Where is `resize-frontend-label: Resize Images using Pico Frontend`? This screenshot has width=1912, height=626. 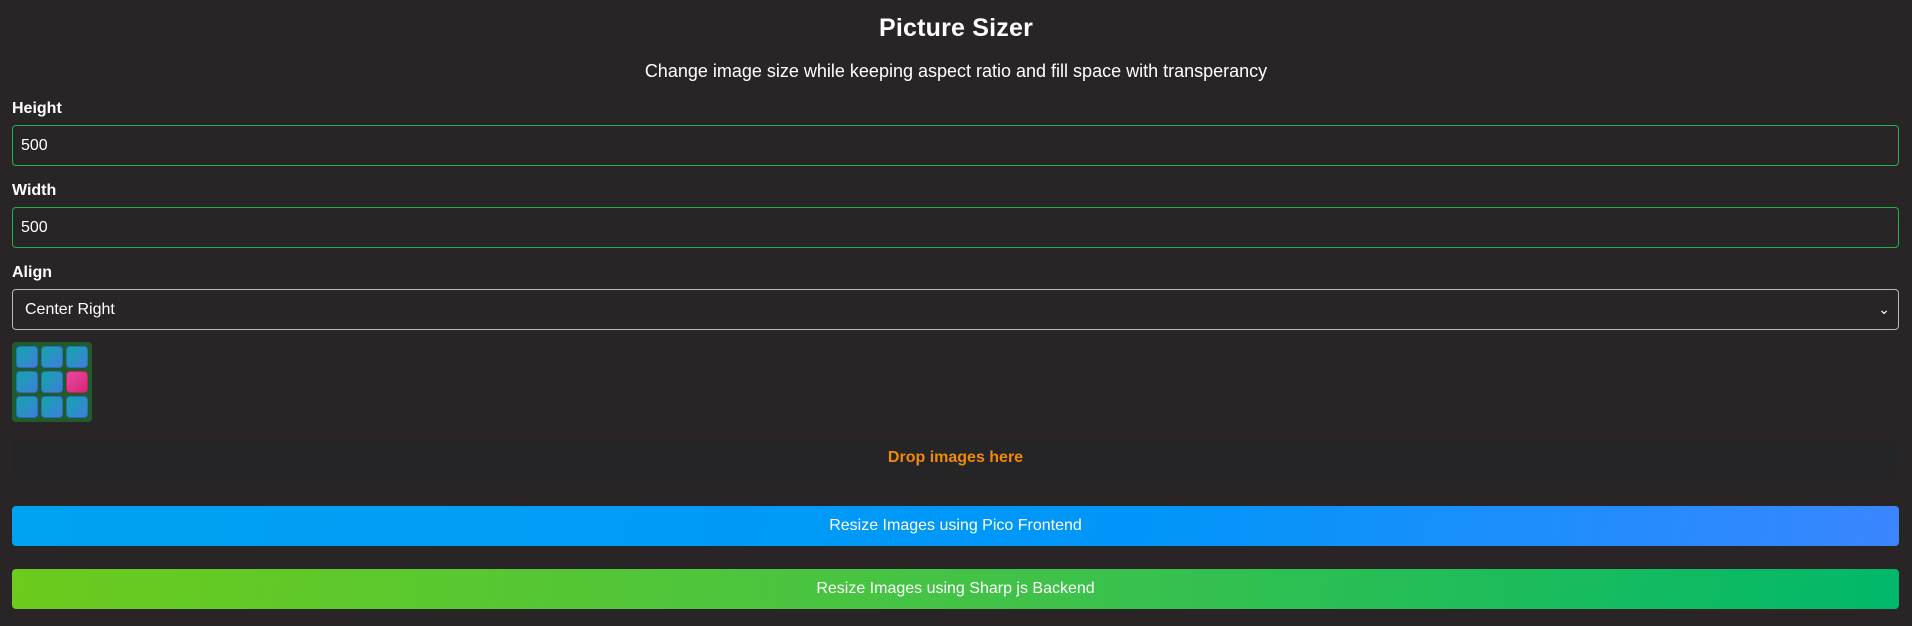
resize-frontend-label: Resize Images using Pico Frontend is located at coordinates (955, 525).